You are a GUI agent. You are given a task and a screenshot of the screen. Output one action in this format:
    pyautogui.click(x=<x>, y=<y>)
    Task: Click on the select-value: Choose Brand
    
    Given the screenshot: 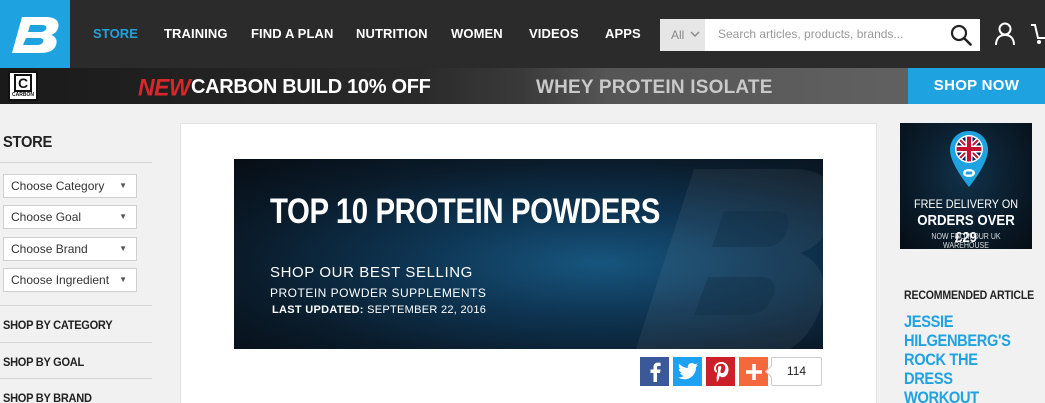 What is the action you would take?
    pyautogui.click(x=49, y=249)
    